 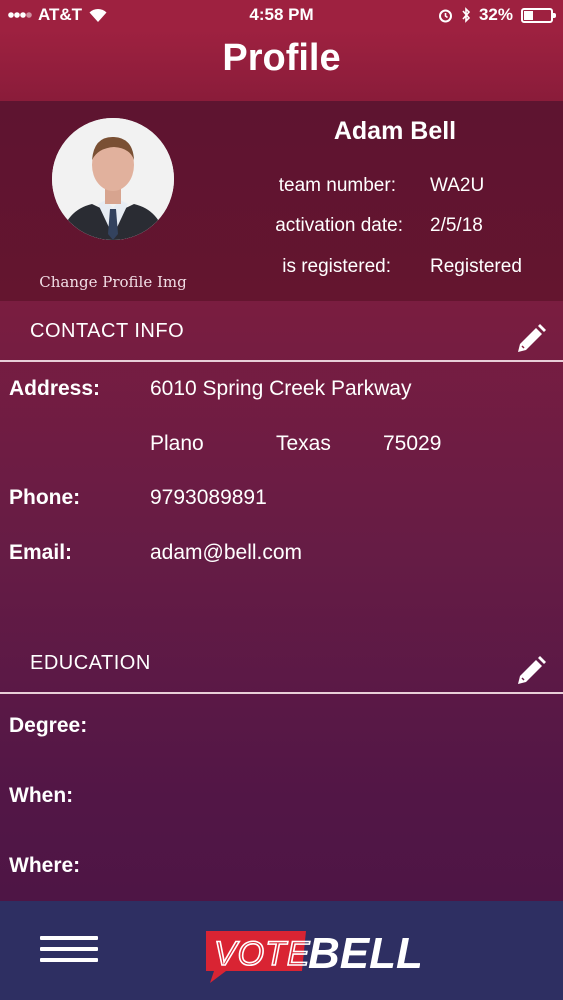 I want to click on logo-bell-text: BELL, so click(x=364, y=953).